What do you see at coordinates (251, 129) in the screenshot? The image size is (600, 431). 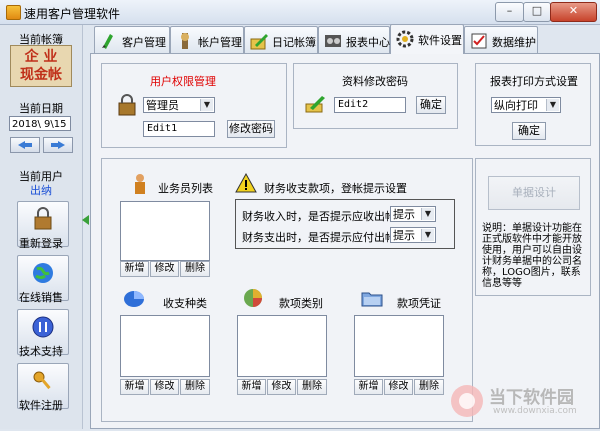 I see `change-password-button: 修改密码` at bounding box center [251, 129].